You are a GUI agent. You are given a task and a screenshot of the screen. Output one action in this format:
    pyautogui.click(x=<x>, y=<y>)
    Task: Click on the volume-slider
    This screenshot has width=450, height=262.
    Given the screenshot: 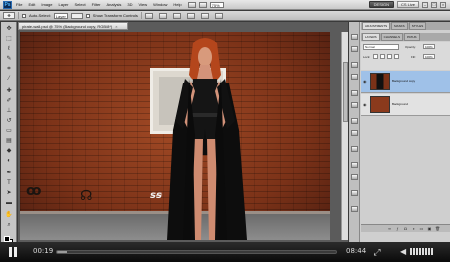 What is the action you would take?
    pyautogui.click(x=421, y=251)
    